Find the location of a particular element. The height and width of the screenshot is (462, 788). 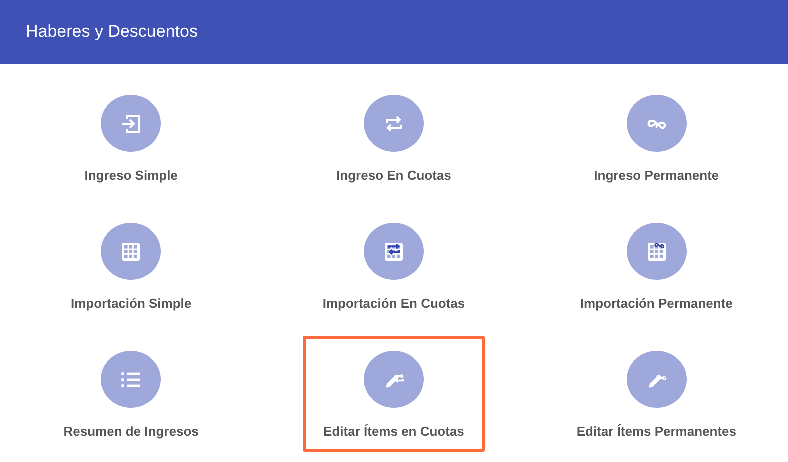

menu-tile: Ingreso En Cuotas is located at coordinates (394, 138).